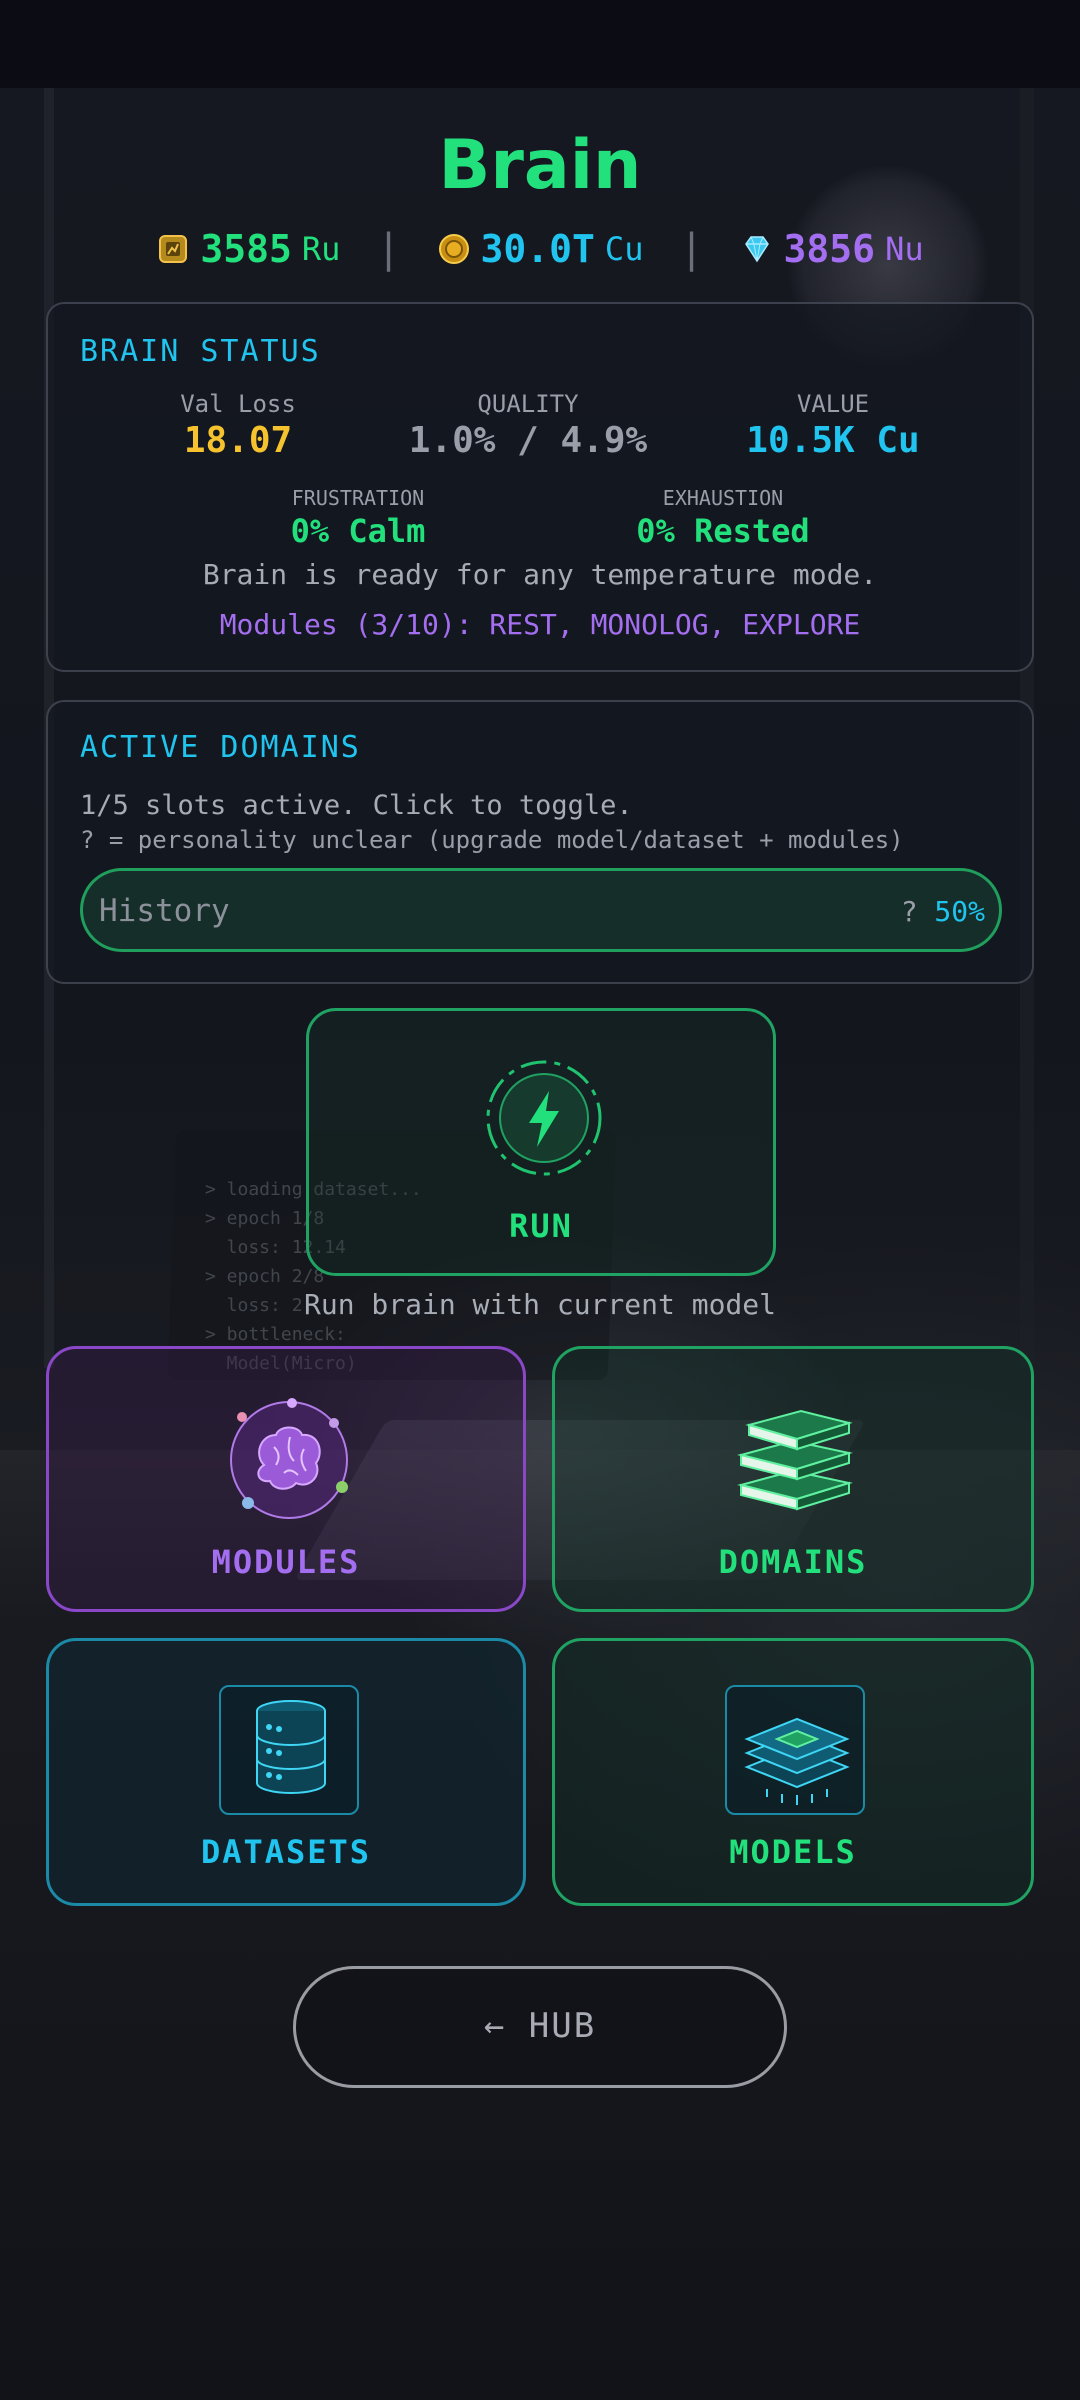 This screenshot has width=1080, height=2400. What do you see at coordinates (540, 2027) in the screenshot?
I see `hub-button: ← HUB` at bounding box center [540, 2027].